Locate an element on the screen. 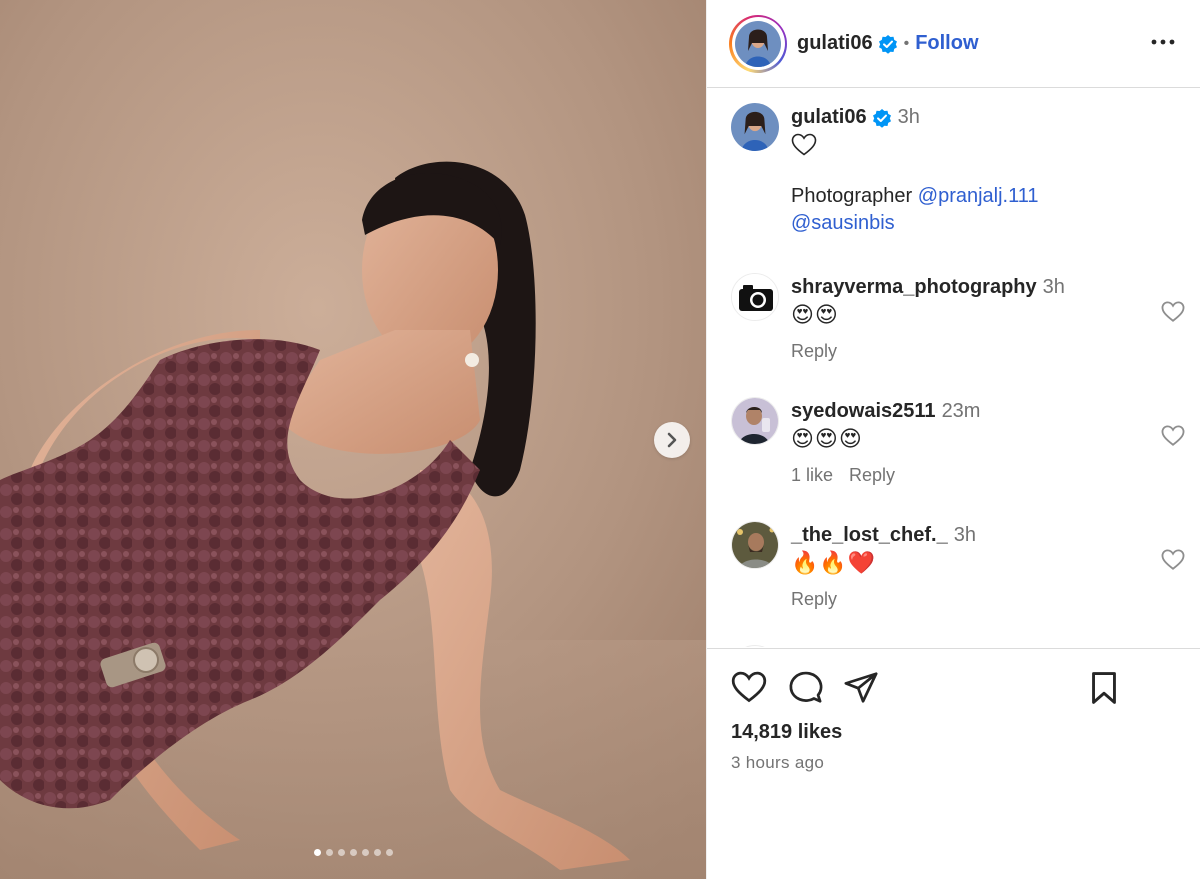  caption-username: gulati06 is located at coordinates (829, 117).